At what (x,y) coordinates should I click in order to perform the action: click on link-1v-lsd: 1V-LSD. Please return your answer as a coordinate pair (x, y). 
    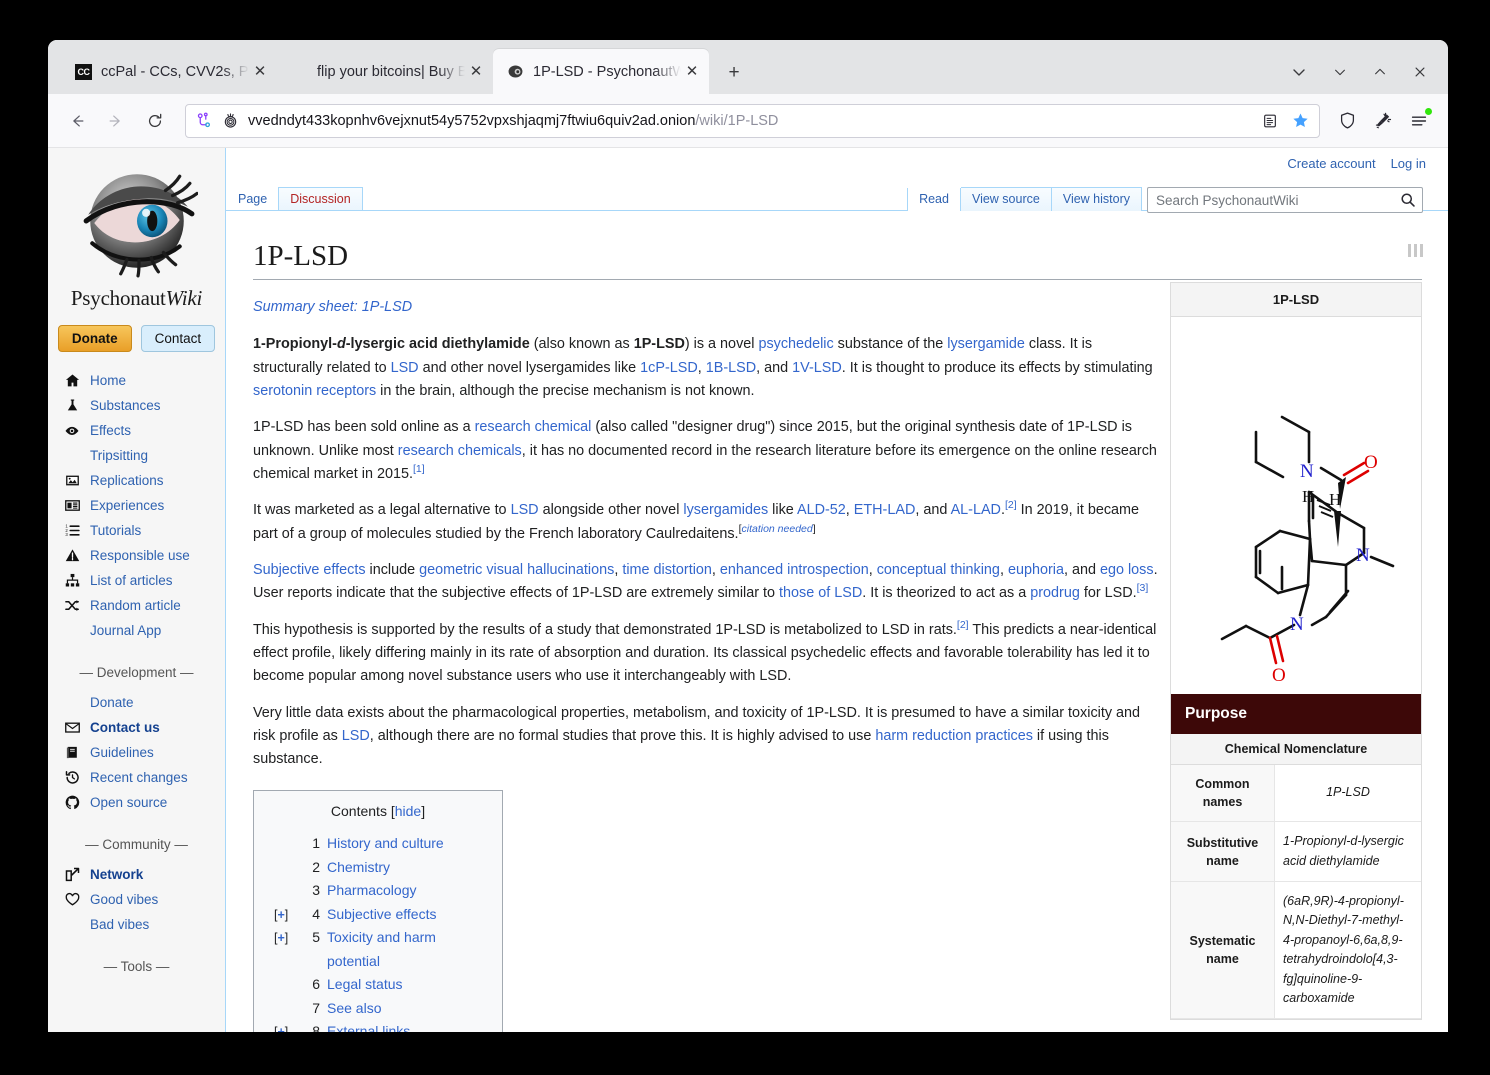
    Looking at the image, I should click on (817, 368).